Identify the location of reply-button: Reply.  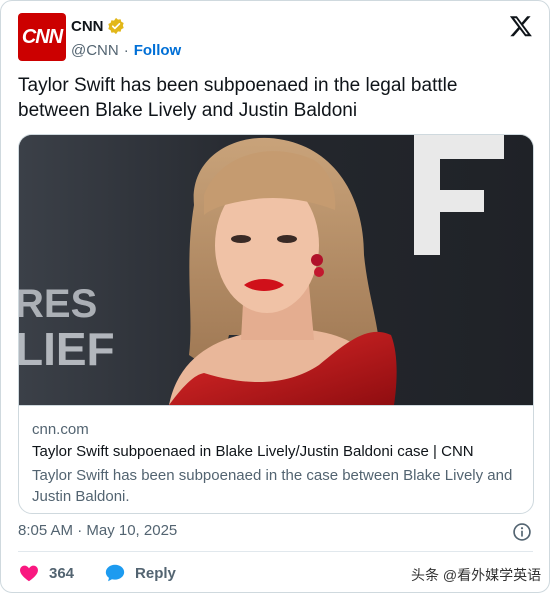
(140, 573).